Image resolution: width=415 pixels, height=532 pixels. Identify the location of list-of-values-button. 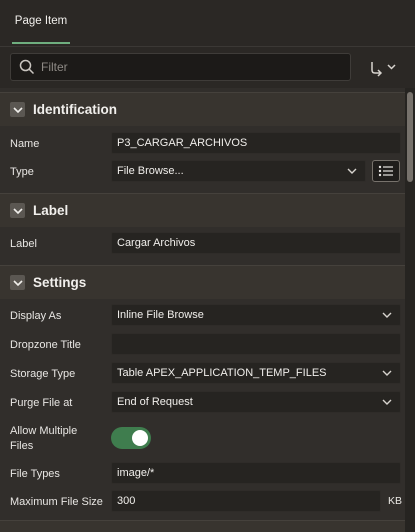
(386, 171).